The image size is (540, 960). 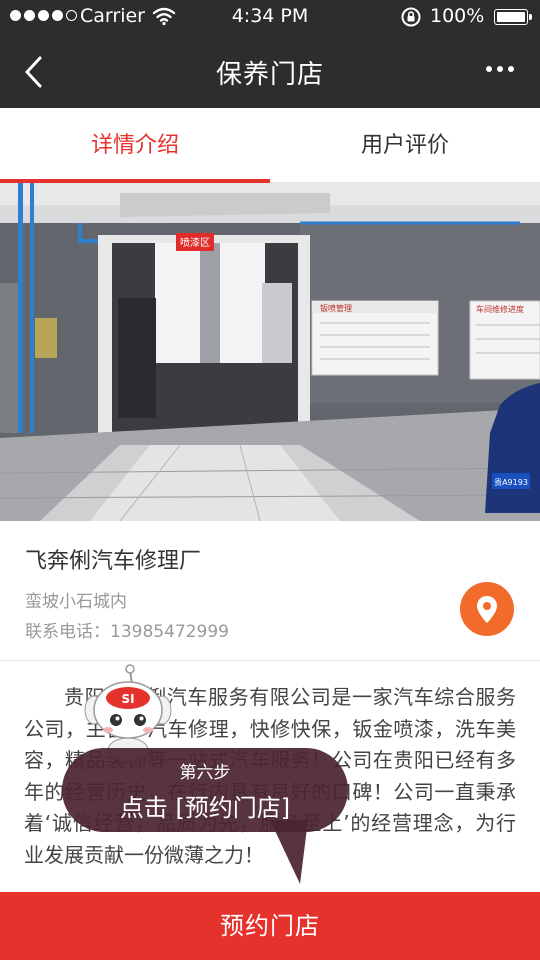 What do you see at coordinates (127, 629) in the screenshot?
I see `shop-phone: 联系电话：13985472999` at bounding box center [127, 629].